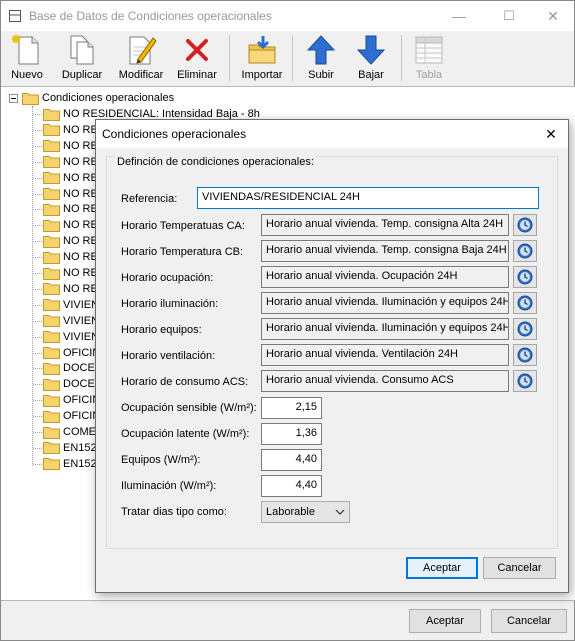  I want to click on minimize-button: —, so click(459, 16).